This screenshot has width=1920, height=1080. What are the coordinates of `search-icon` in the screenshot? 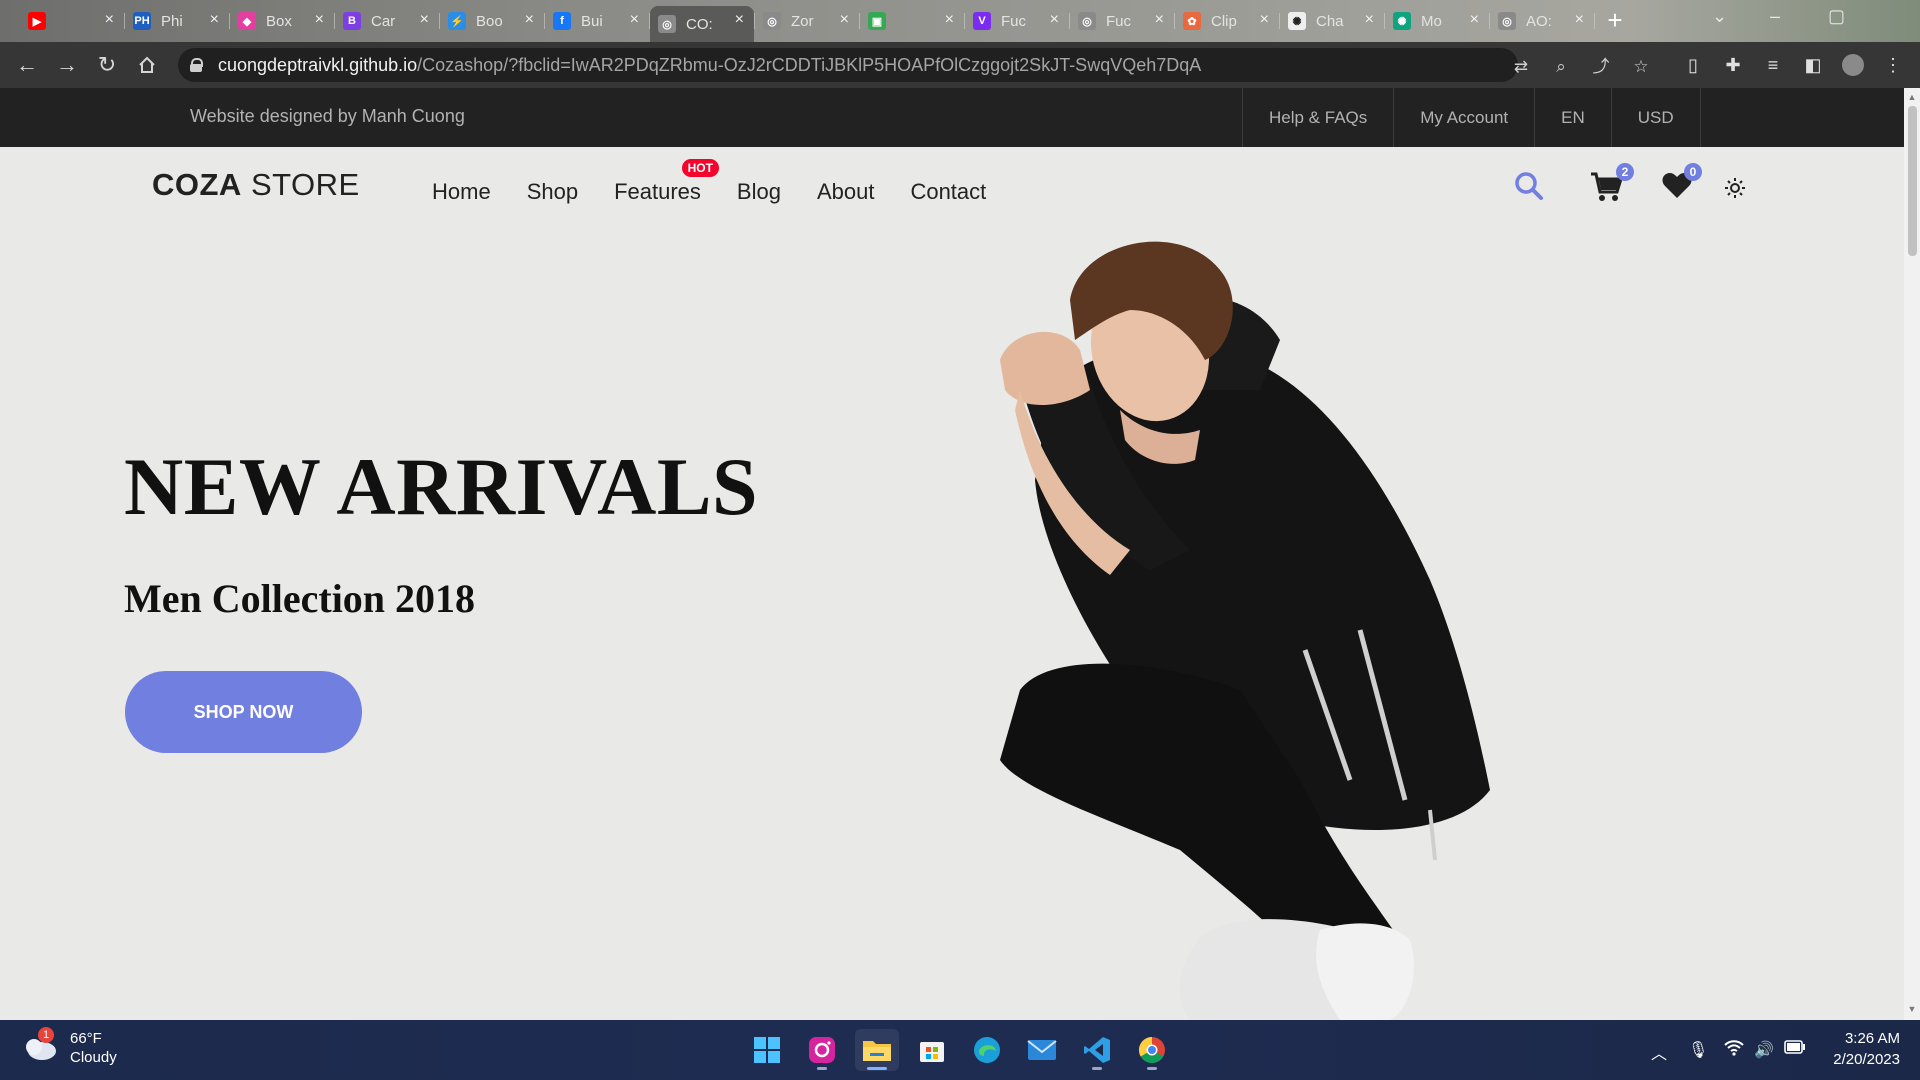 It's located at (1529, 188).